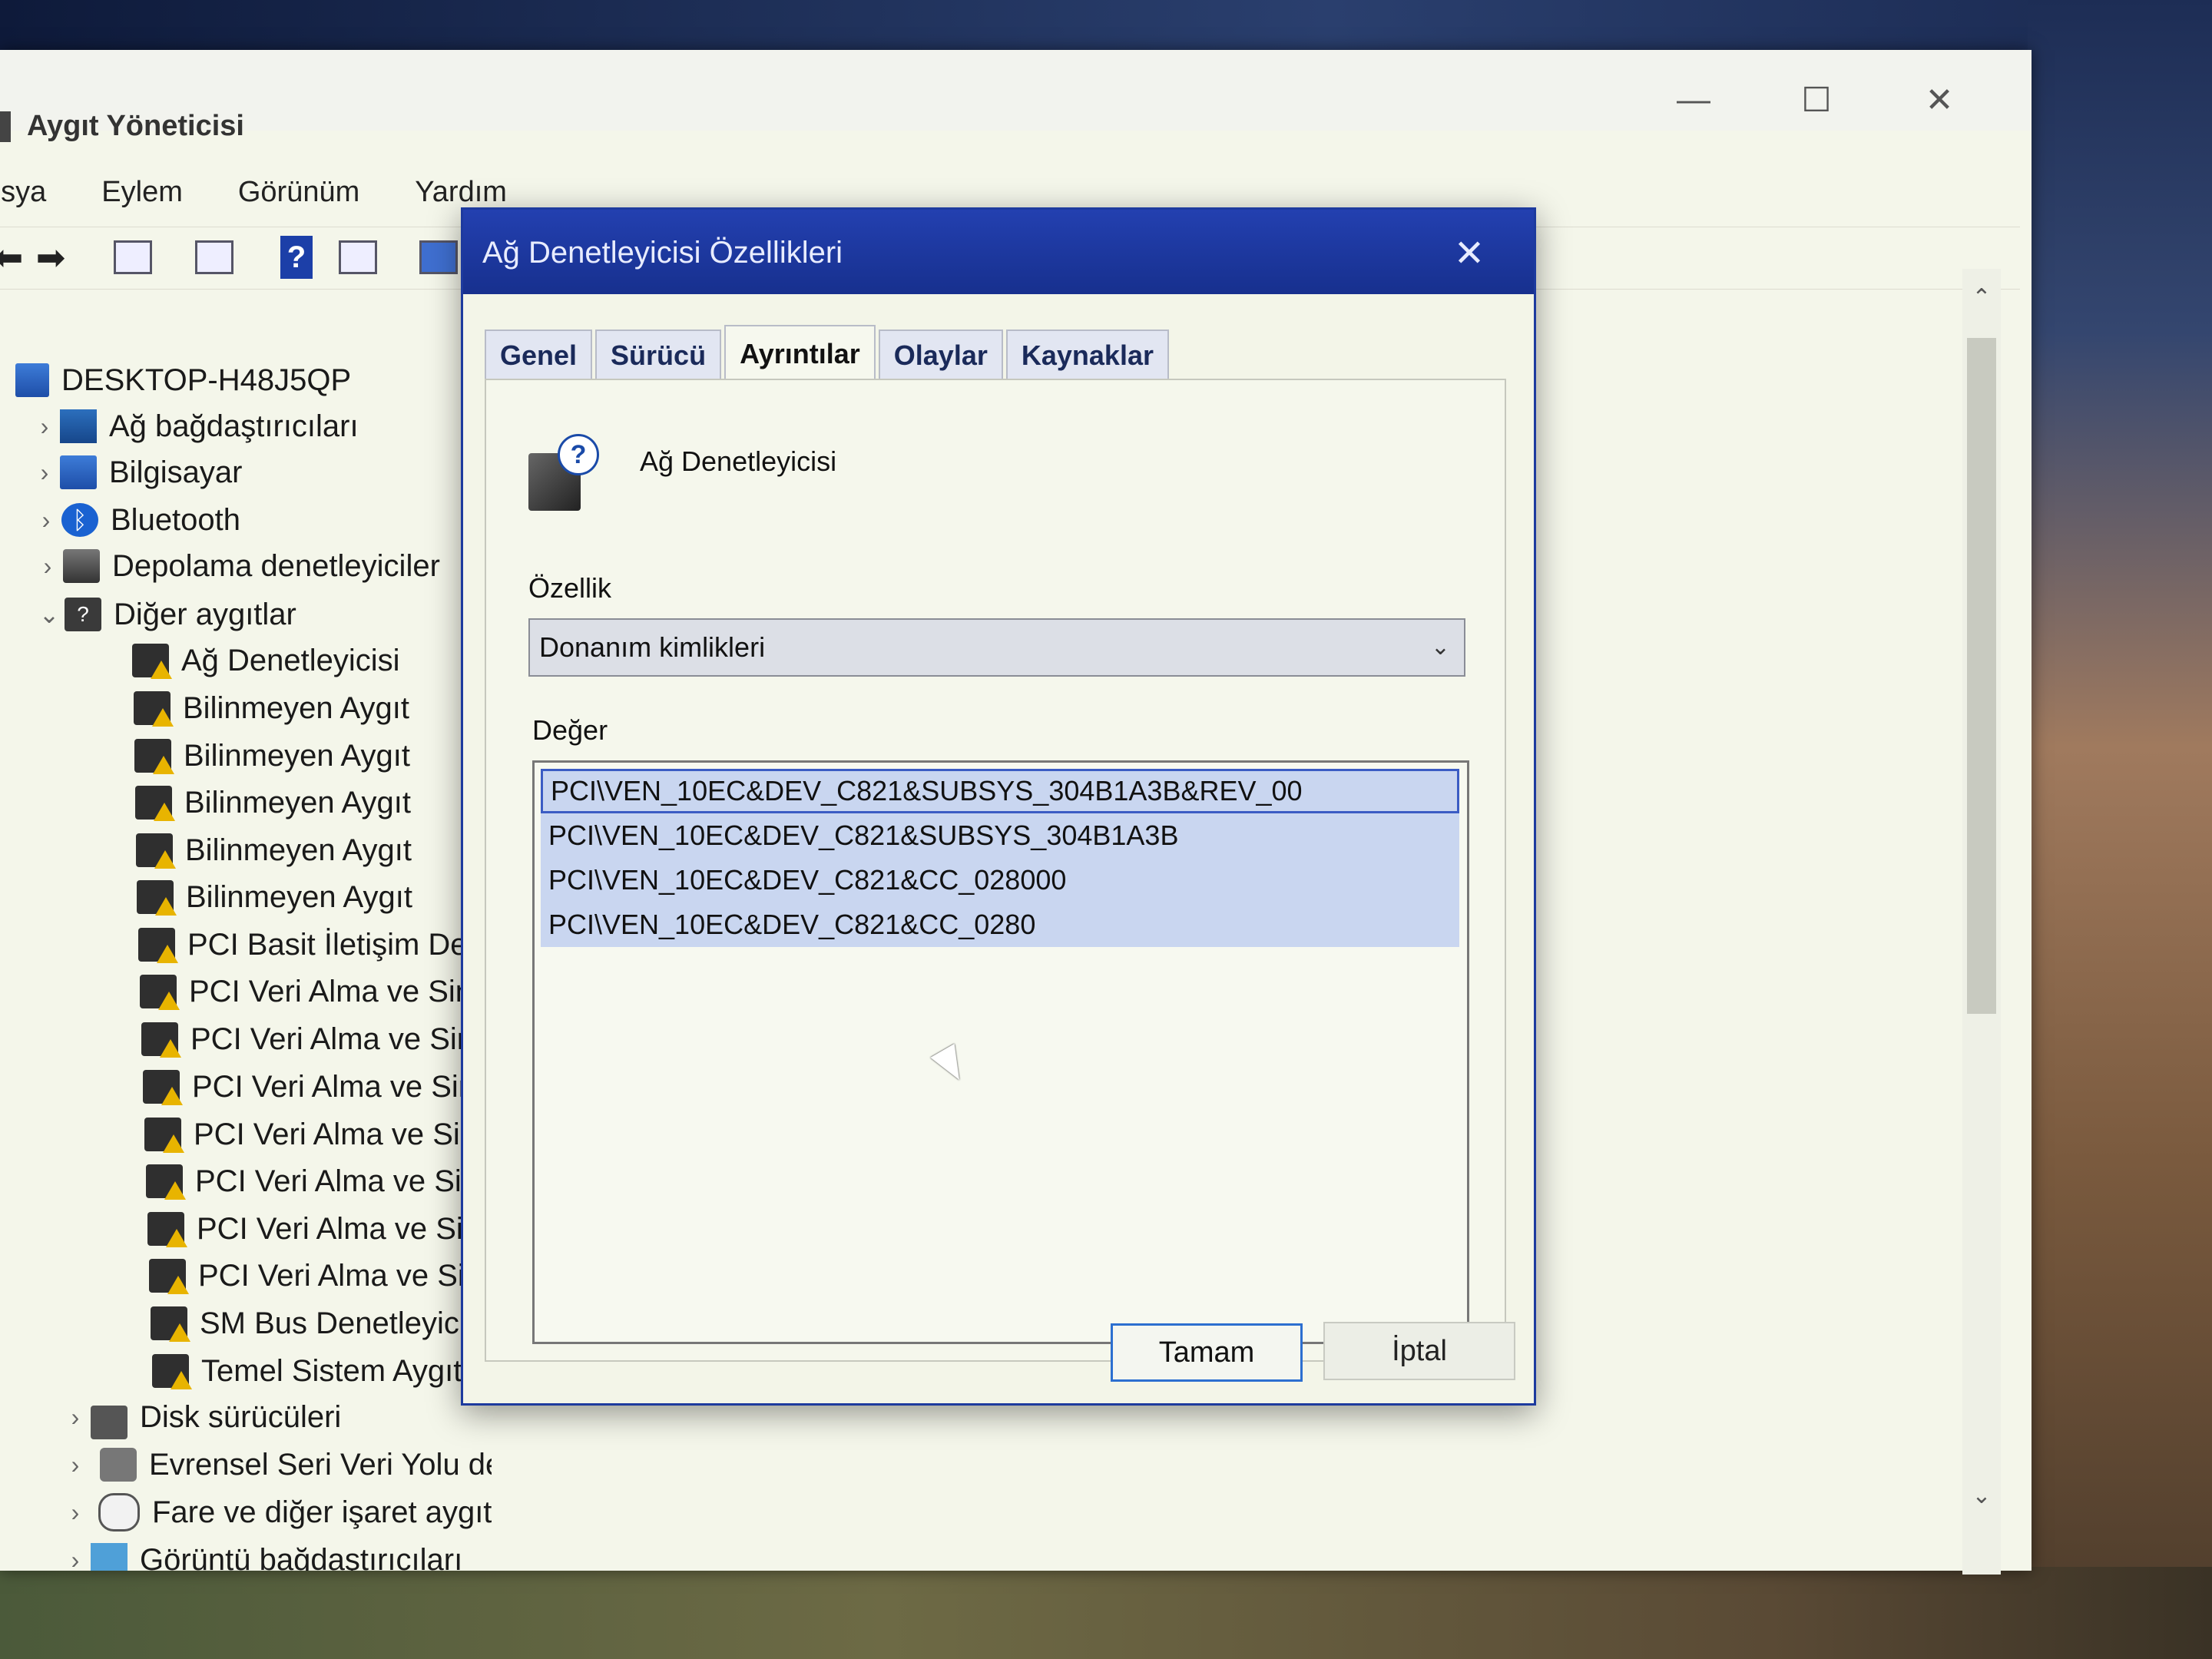 The image size is (2212, 1659). I want to click on maximize-button: ☐, so click(1816, 100).